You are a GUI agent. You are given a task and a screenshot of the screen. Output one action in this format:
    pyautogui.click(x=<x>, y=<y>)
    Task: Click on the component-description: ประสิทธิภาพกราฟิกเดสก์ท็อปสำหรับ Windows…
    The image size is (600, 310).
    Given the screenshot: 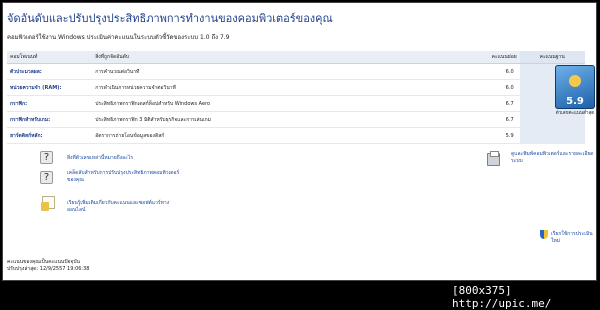 What is the action you would take?
    pyautogui.click(x=273, y=103)
    